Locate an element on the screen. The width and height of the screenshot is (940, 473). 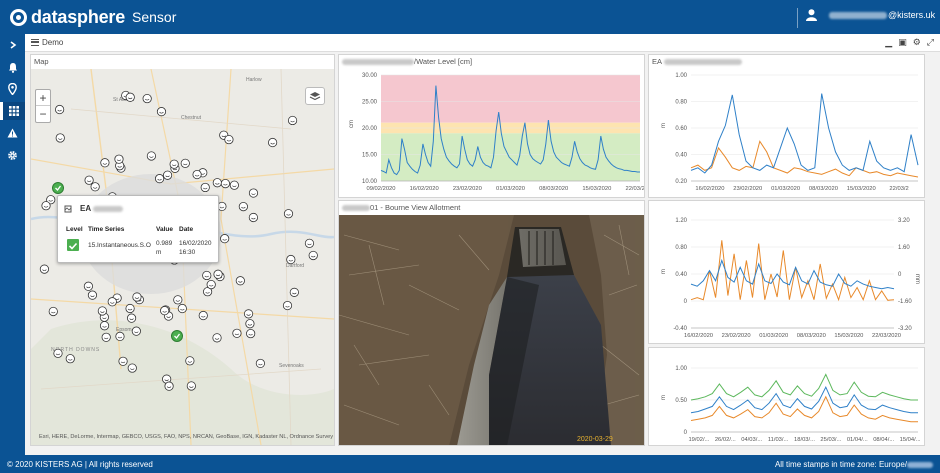
location-pin-icon is located at coordinates (12, 89).